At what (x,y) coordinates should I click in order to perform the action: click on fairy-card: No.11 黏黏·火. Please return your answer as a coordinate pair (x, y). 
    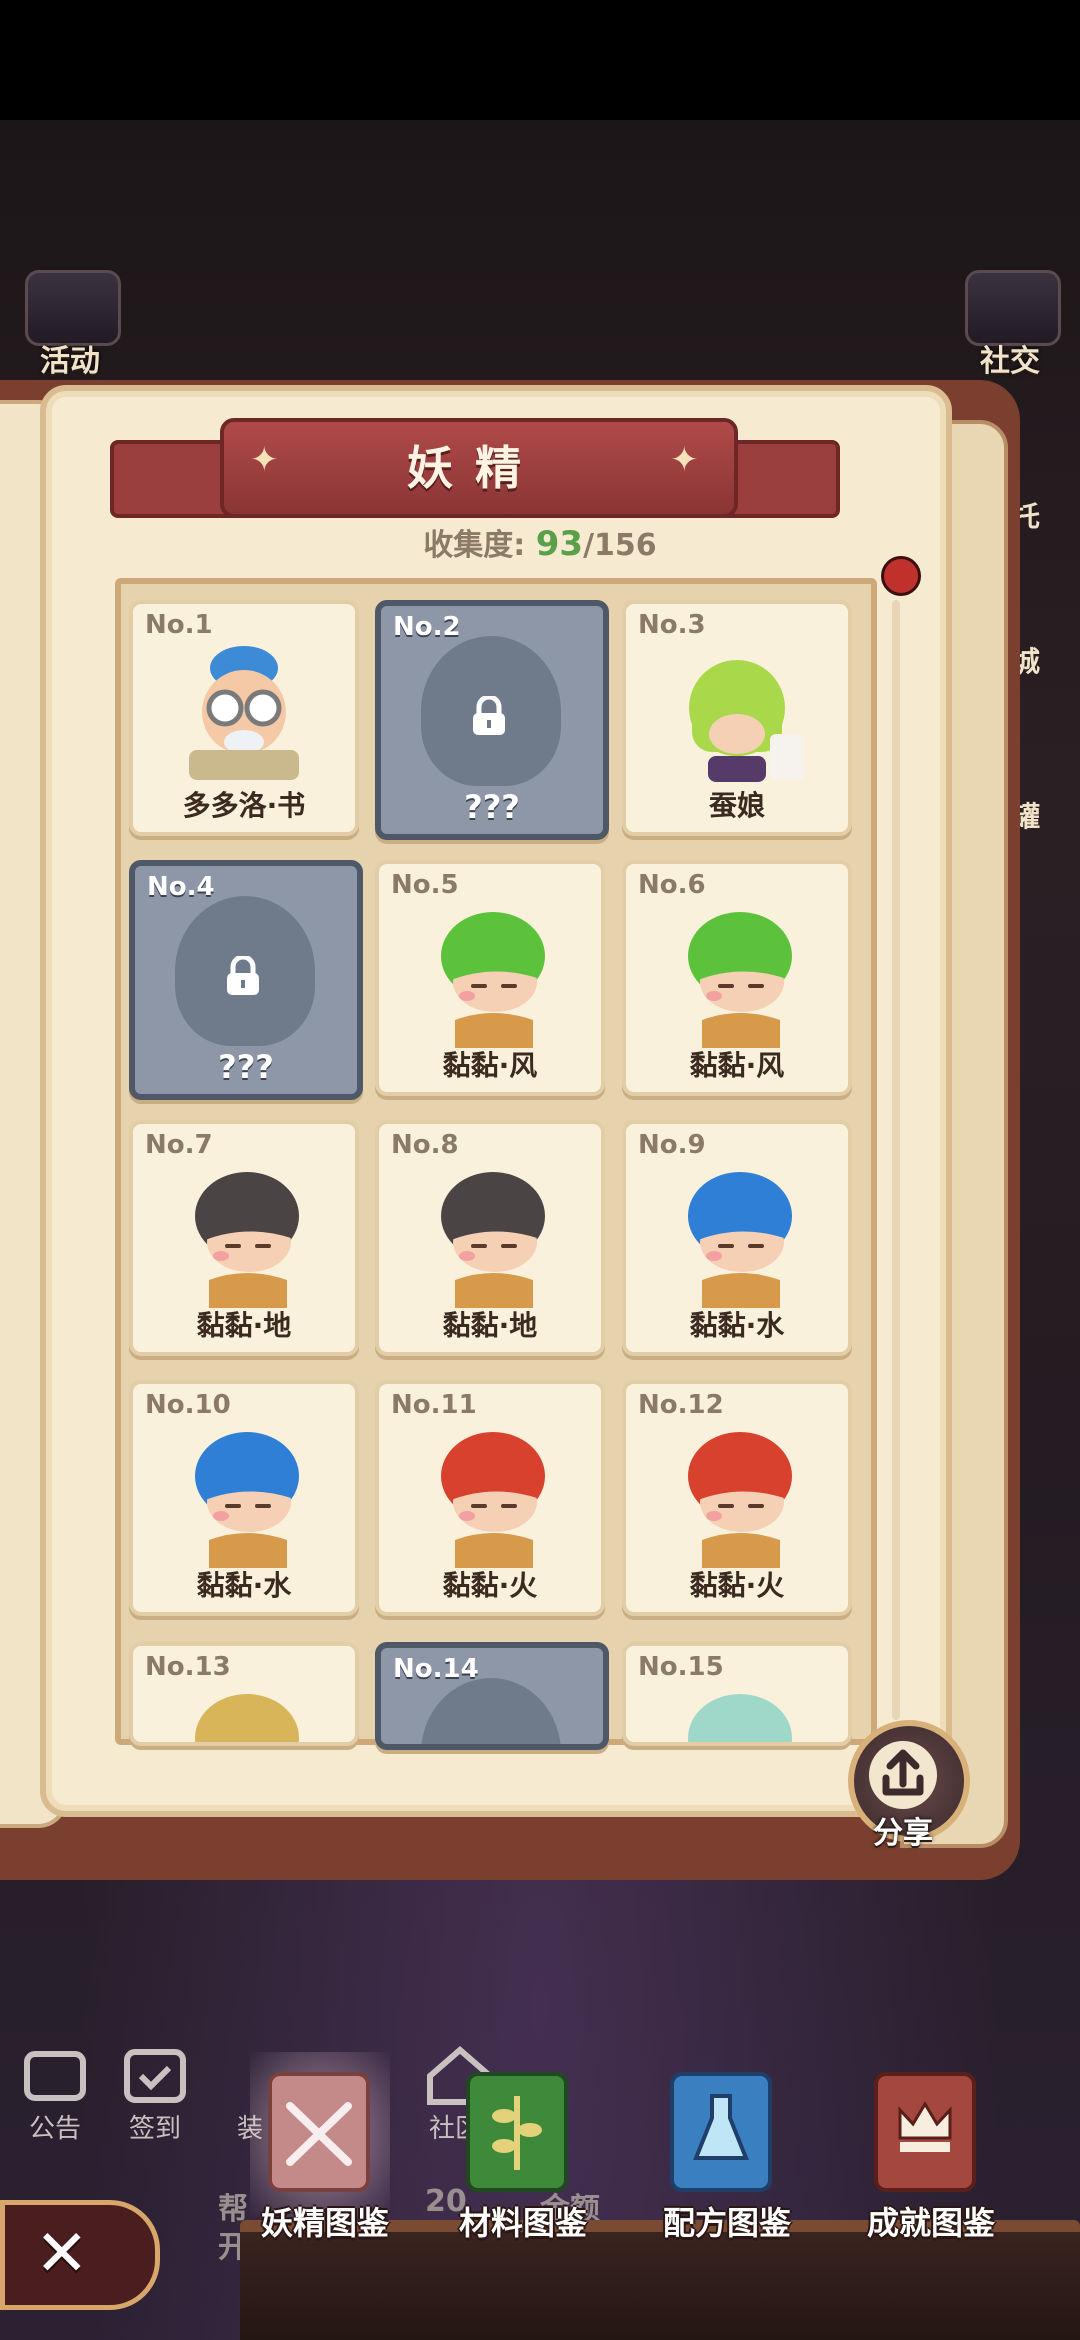
    Looking at the image, I should click on (490, 1498).